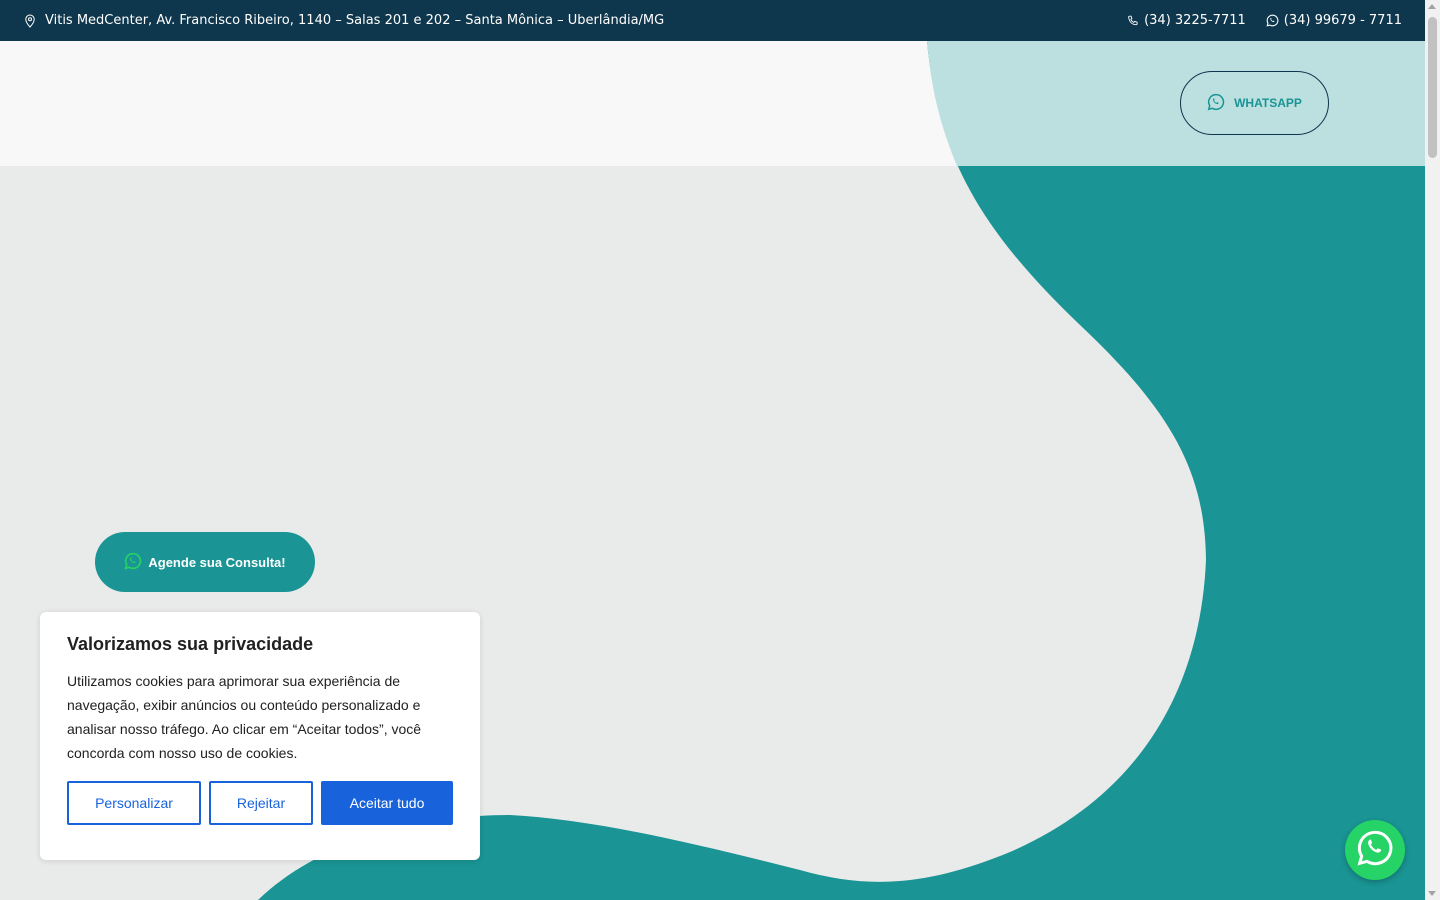 The image size is (1440, 900). I want to click on cookie-title: Valorizamos sua privacidade, so click(190, 644).